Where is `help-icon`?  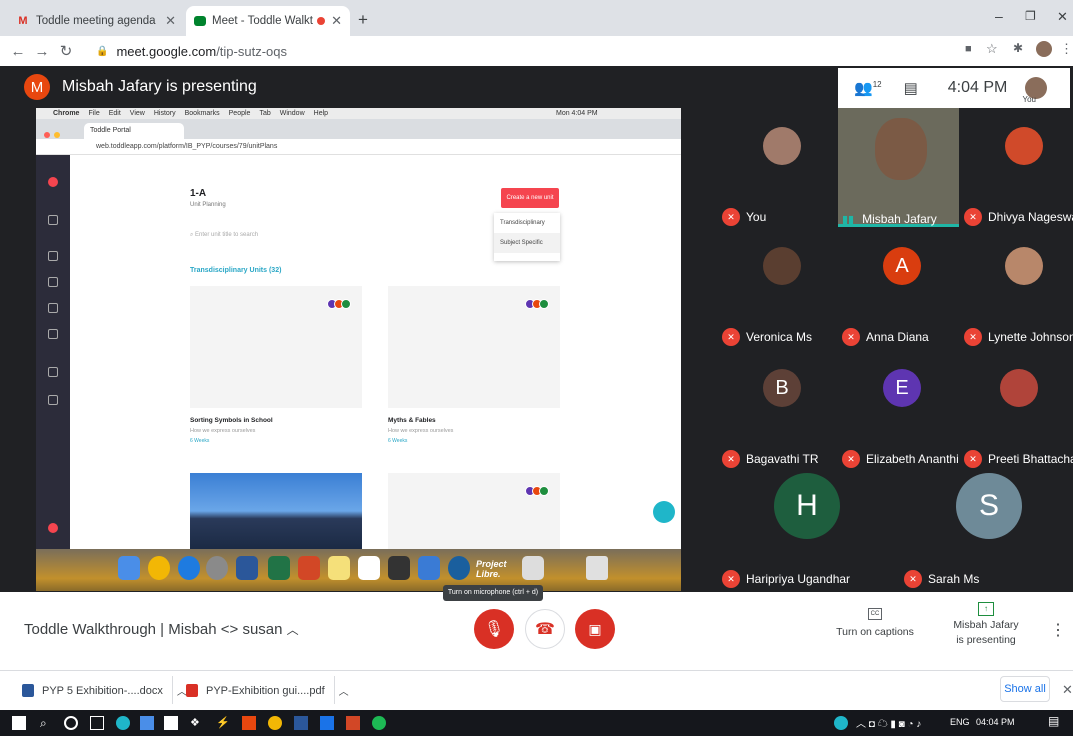
help-icon is located at coordinates (841, 723).